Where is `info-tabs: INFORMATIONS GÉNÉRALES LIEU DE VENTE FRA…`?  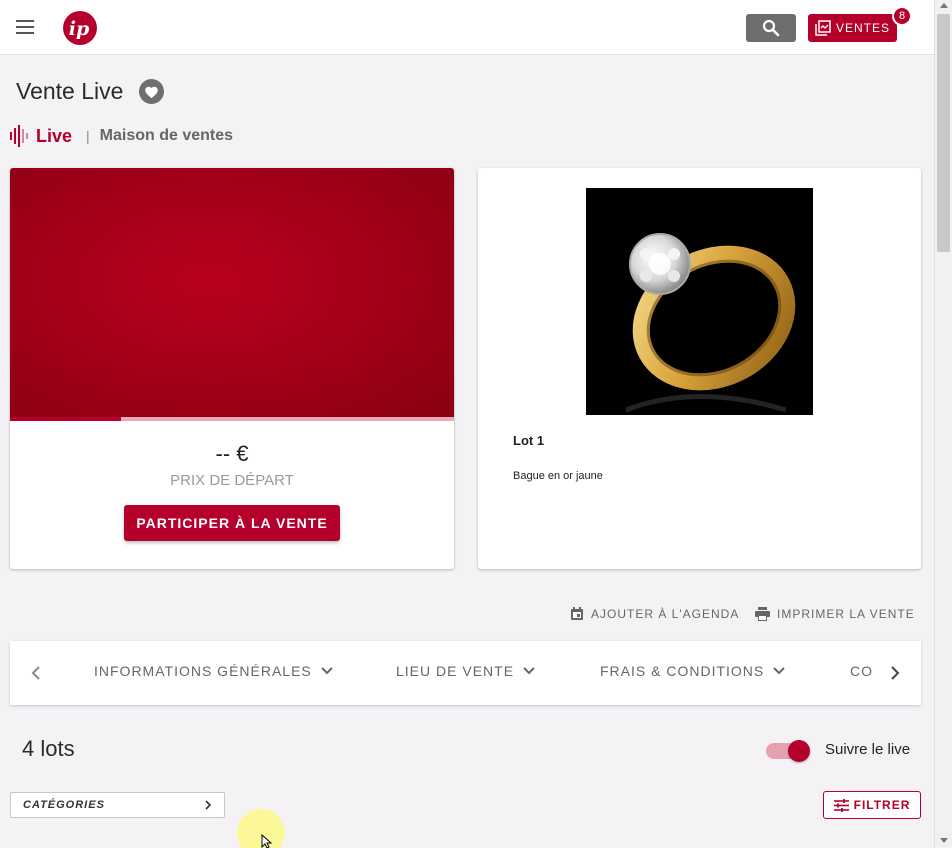
info-tabs: INFORMATIONS GÉNÉRALES LIEU DE VENTE FRA… is located at coordinates (465, 673).